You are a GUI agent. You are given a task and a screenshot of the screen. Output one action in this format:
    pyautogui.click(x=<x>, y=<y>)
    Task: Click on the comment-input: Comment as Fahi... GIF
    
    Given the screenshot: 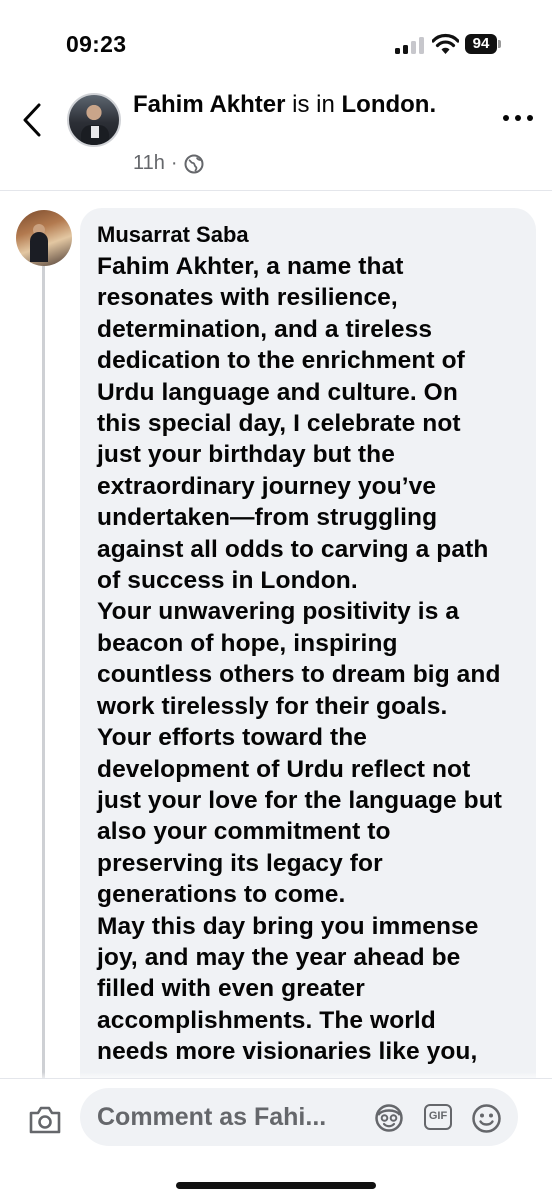 What is the action you would take?
    pyautogui.click(x=299, y=1117)
    